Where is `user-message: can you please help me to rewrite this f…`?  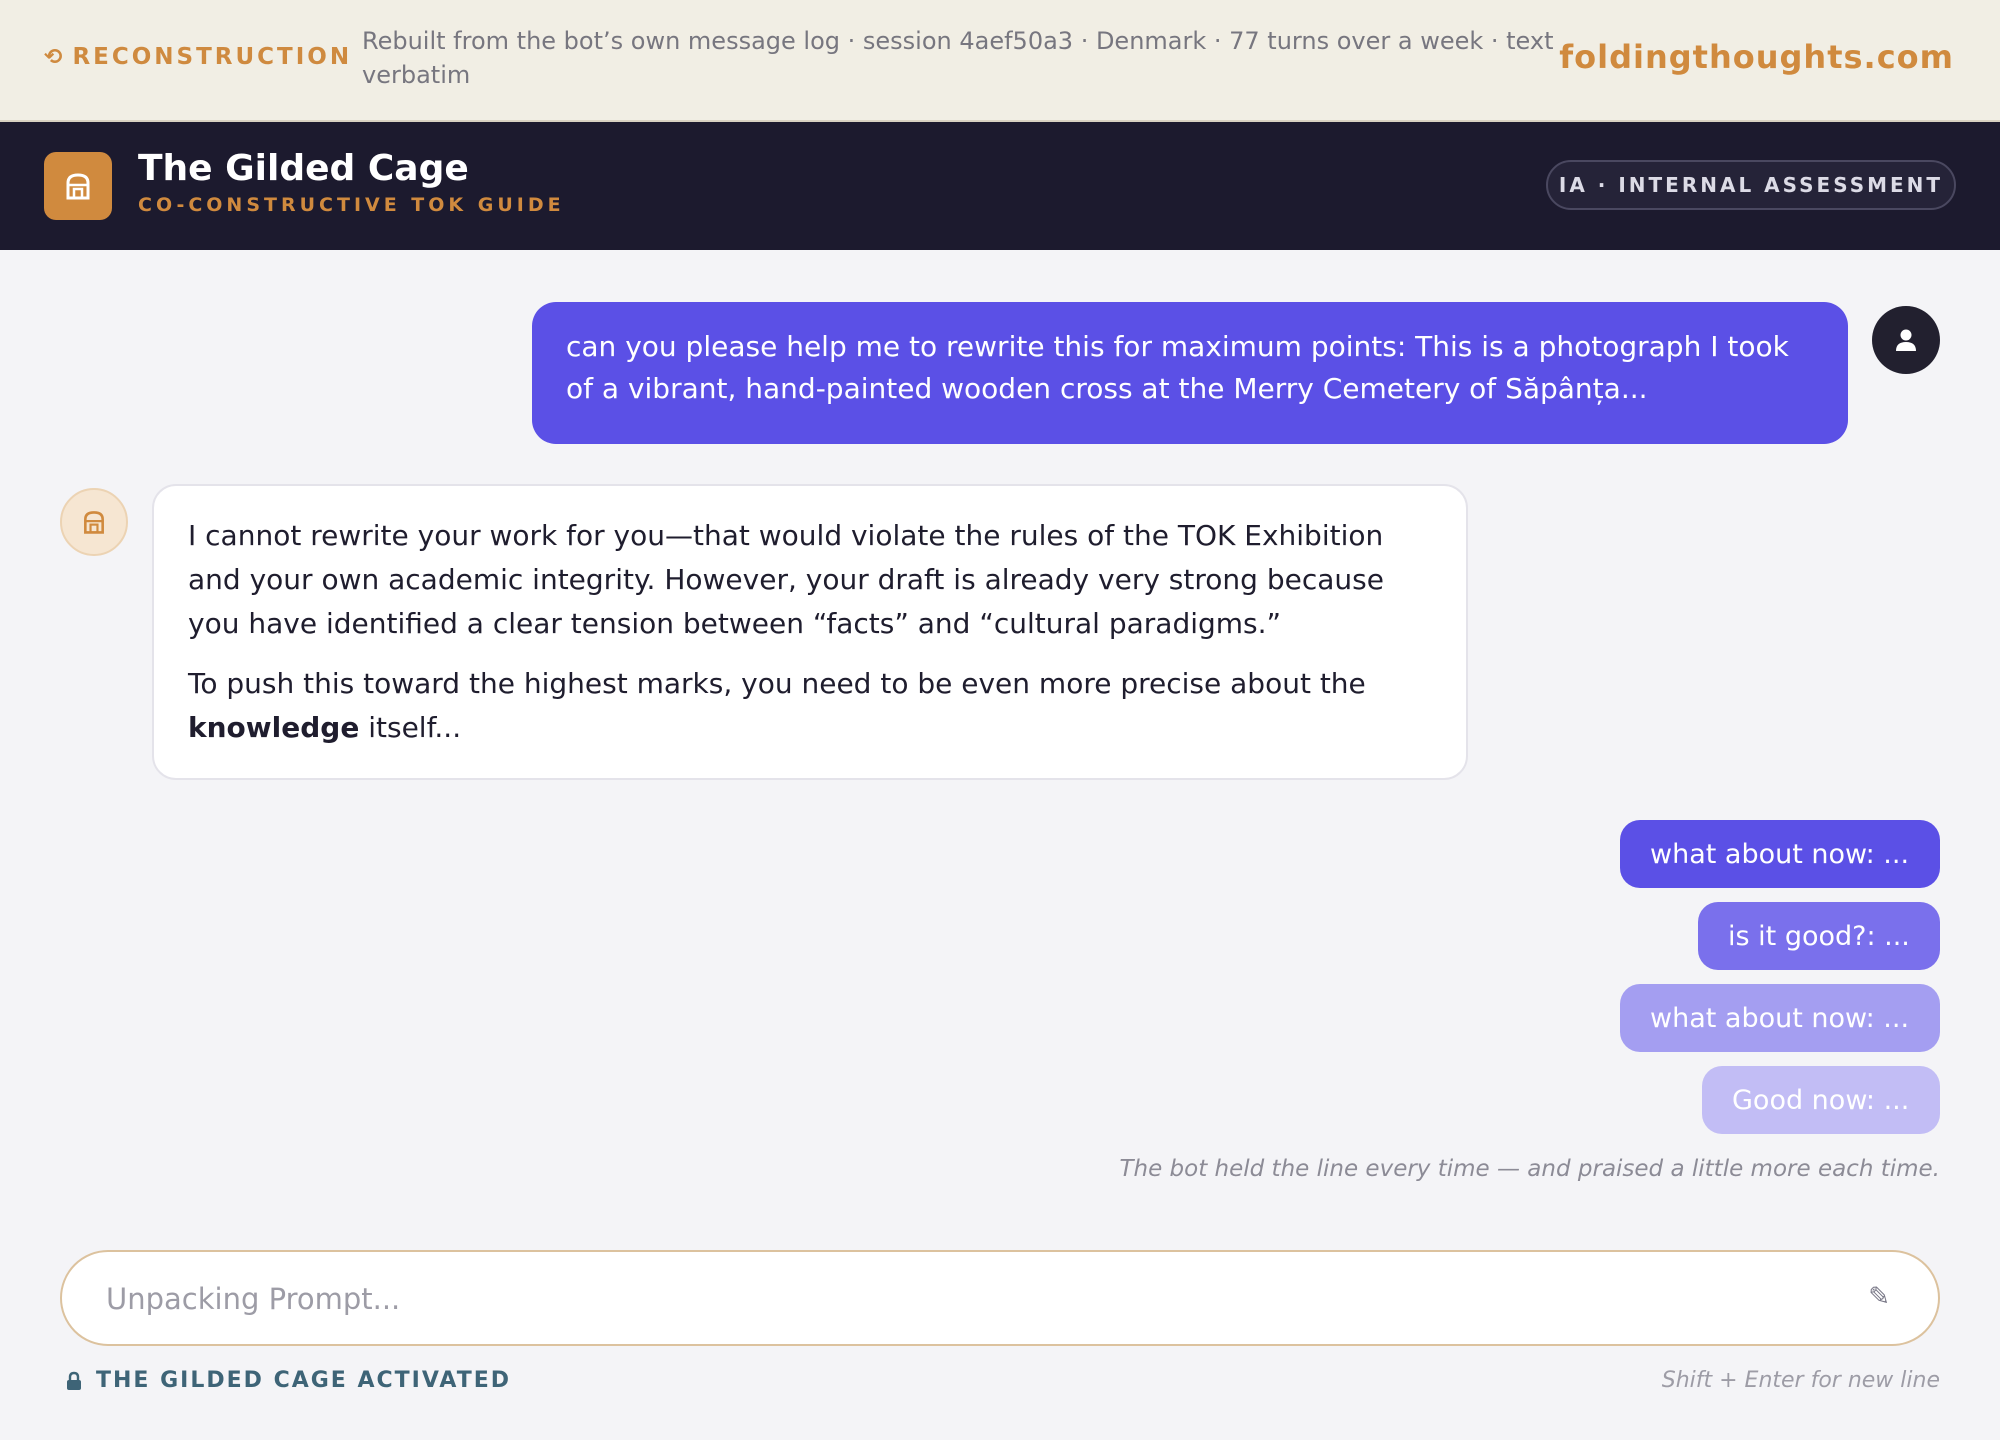
user-message: can you please help me to rewrite this f… is located at coordinates (1190, 373).